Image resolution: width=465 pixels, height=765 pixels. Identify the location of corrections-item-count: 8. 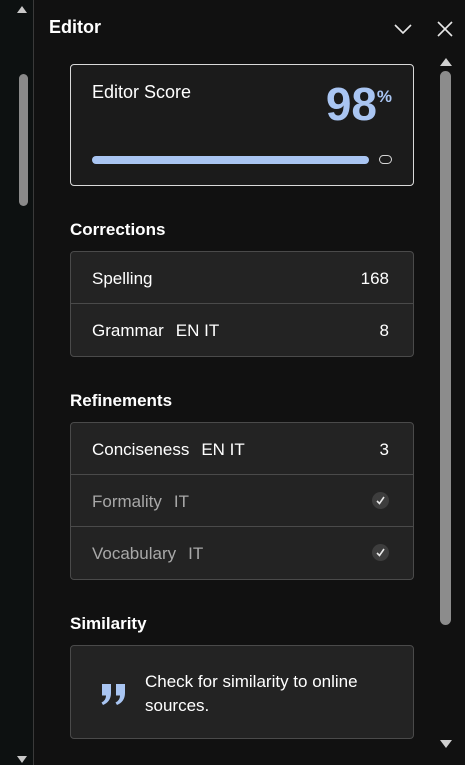
(384, 330).